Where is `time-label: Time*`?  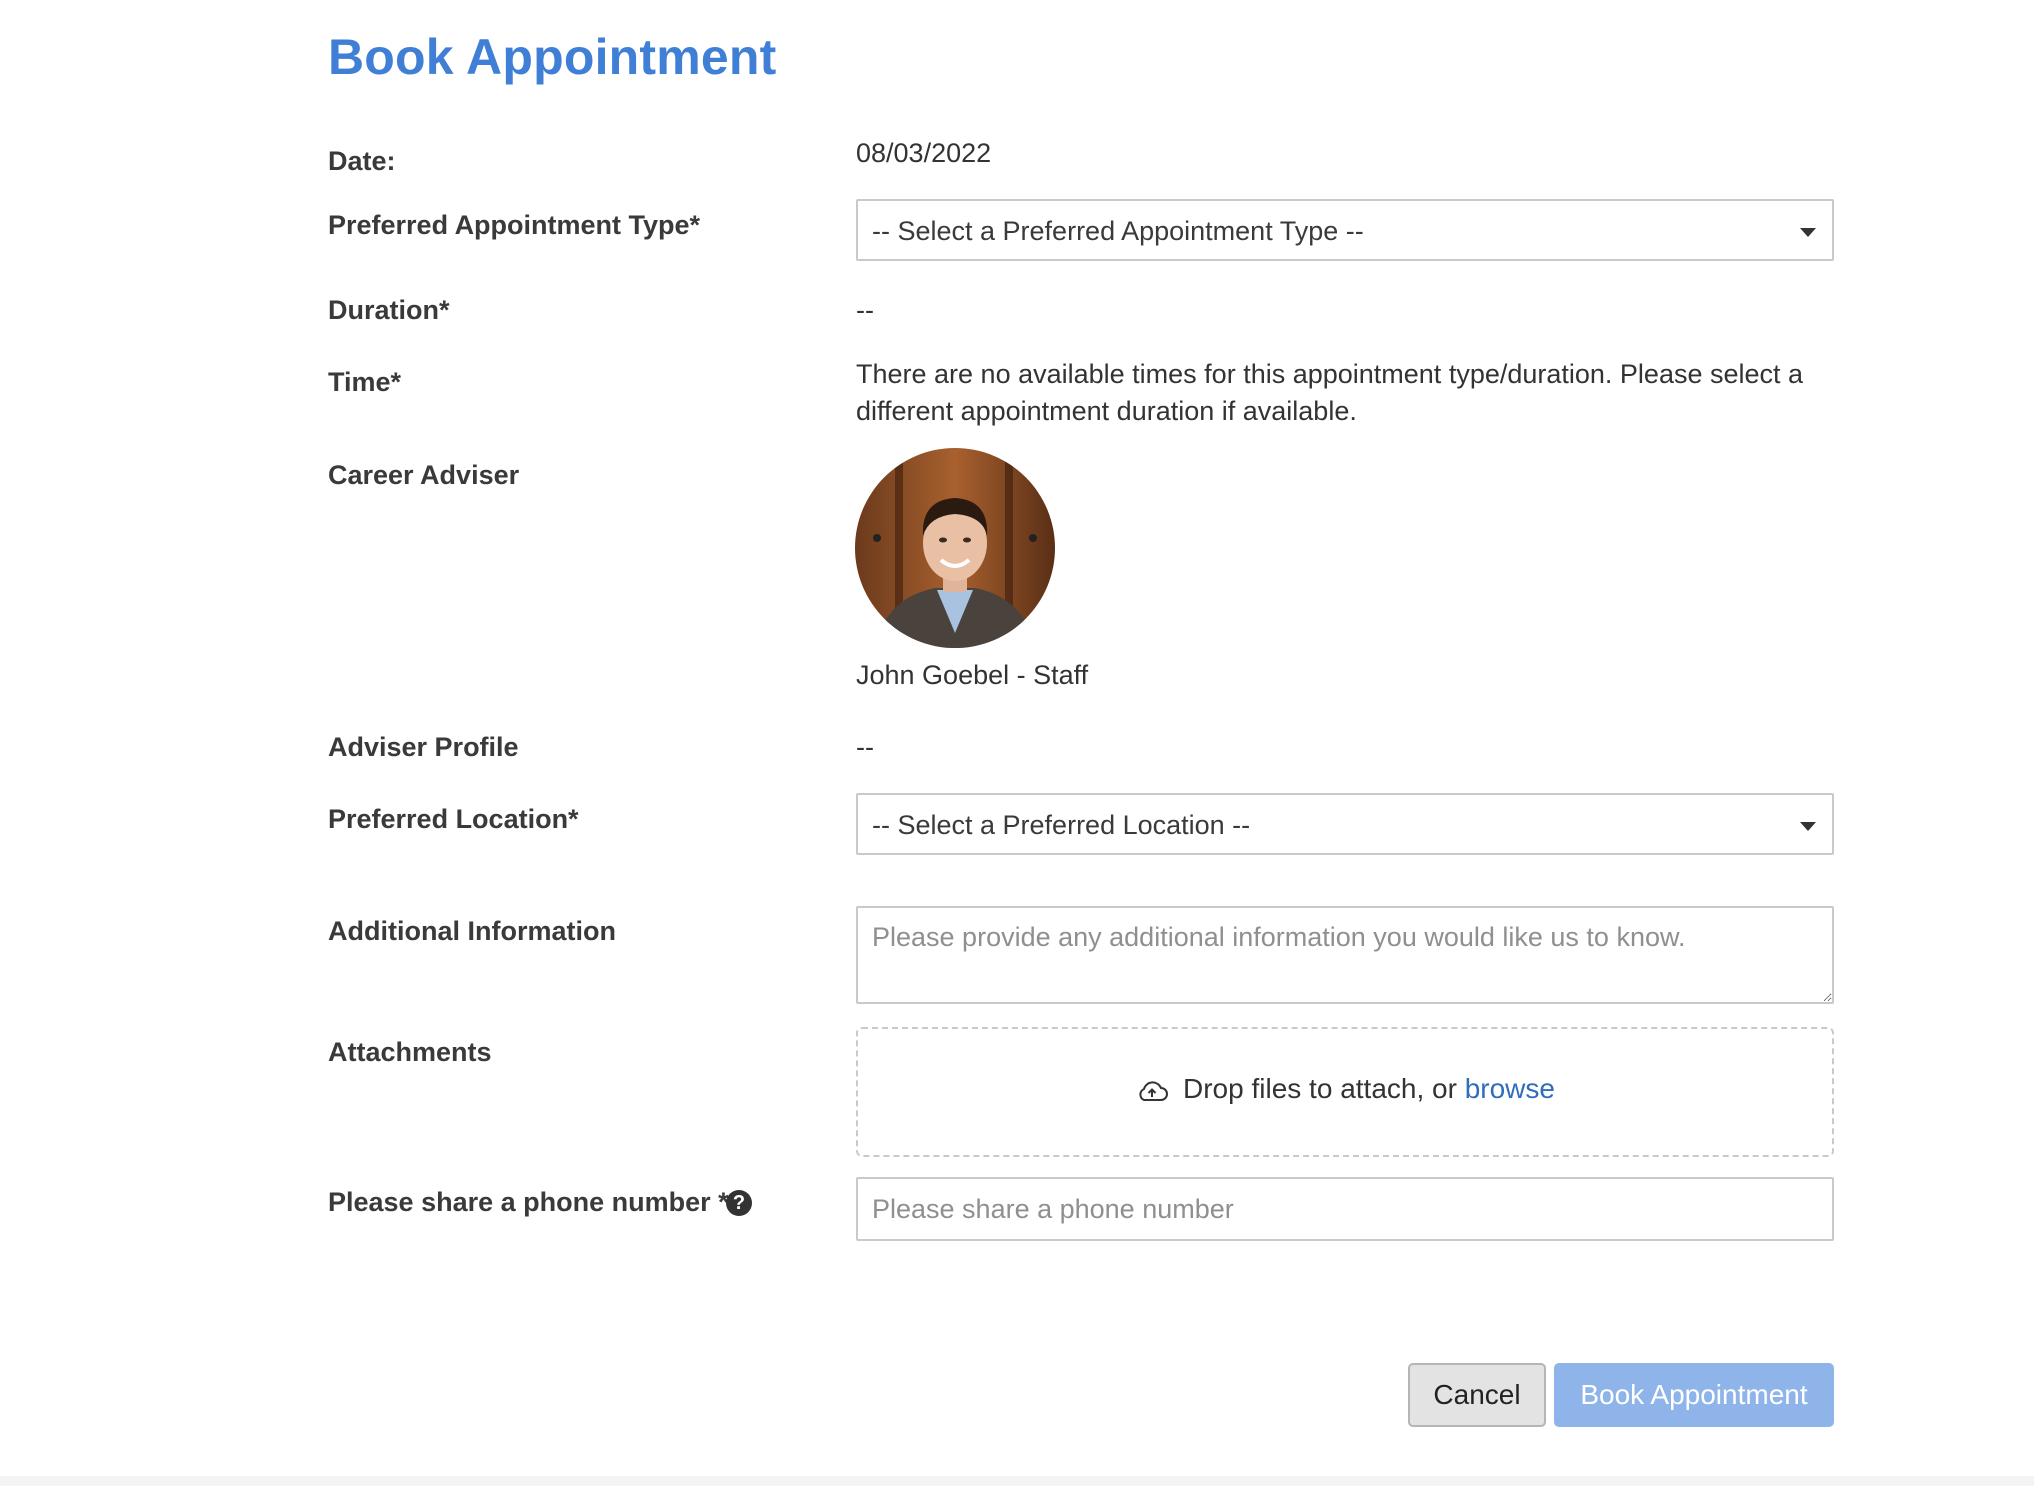
time-label: Time* is located at coordinates (365, 382).